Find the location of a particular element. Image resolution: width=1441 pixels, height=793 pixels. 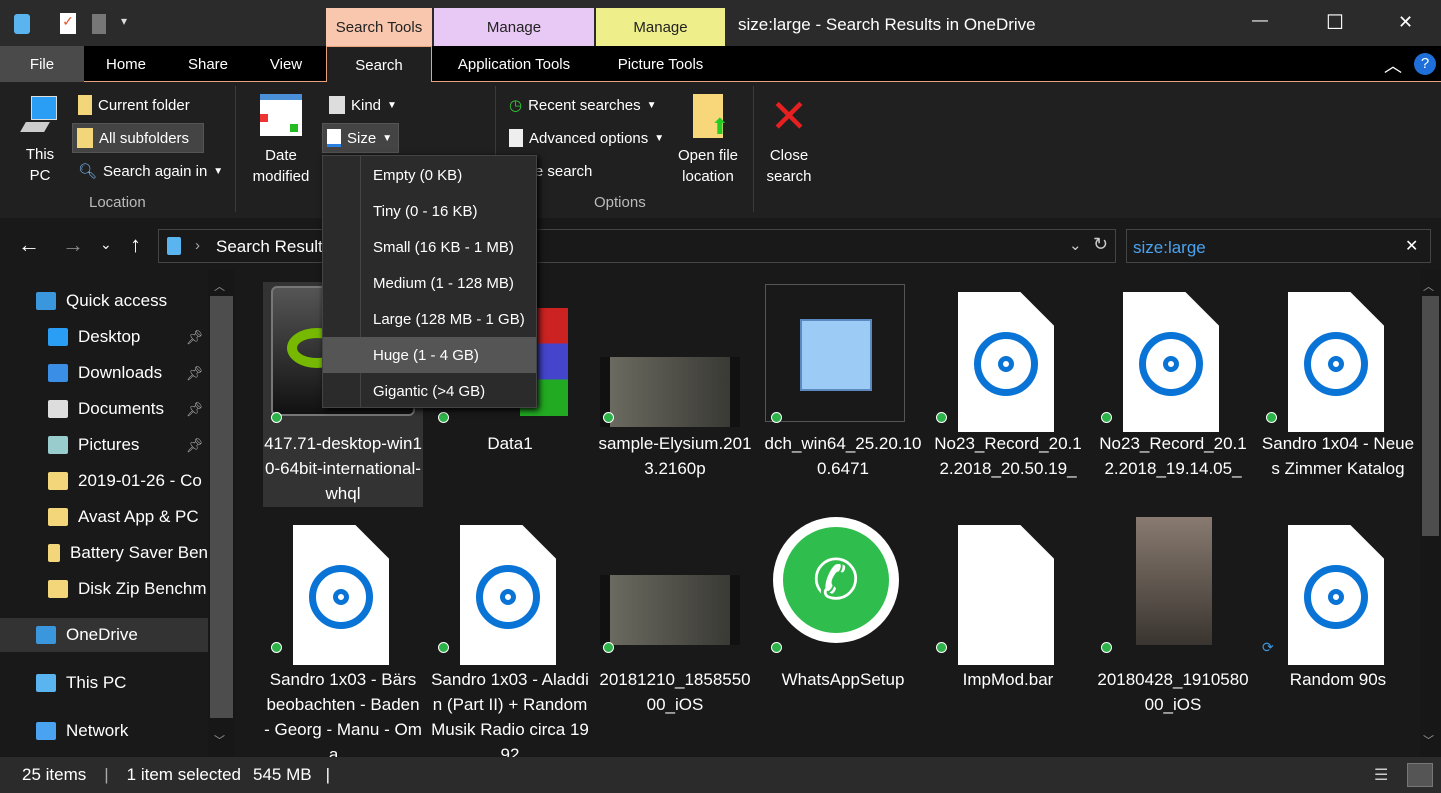

file-item: 20181210_185855000_iOS is located at coordinates (675, 636).